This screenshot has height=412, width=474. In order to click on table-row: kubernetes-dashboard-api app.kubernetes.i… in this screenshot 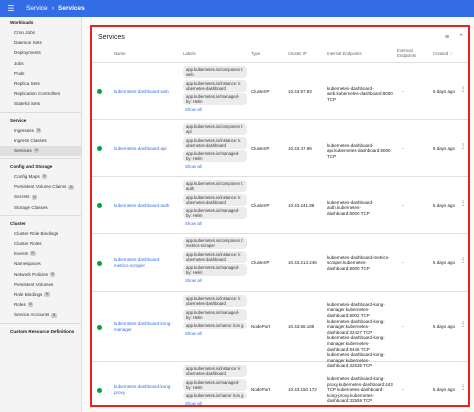, I will do `click(280, 148)`.